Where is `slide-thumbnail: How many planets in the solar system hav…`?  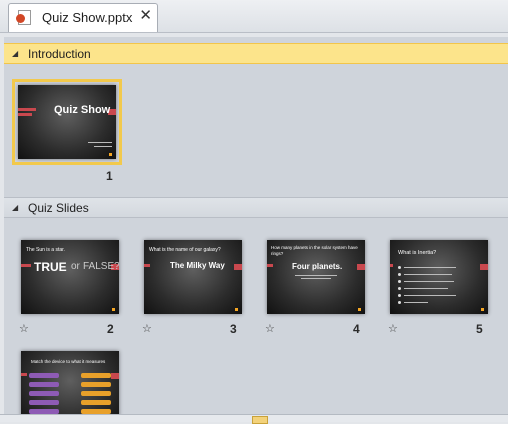
slide-thumbnail: How many planets in the solar system hav… is located at coordinates (316, 277).